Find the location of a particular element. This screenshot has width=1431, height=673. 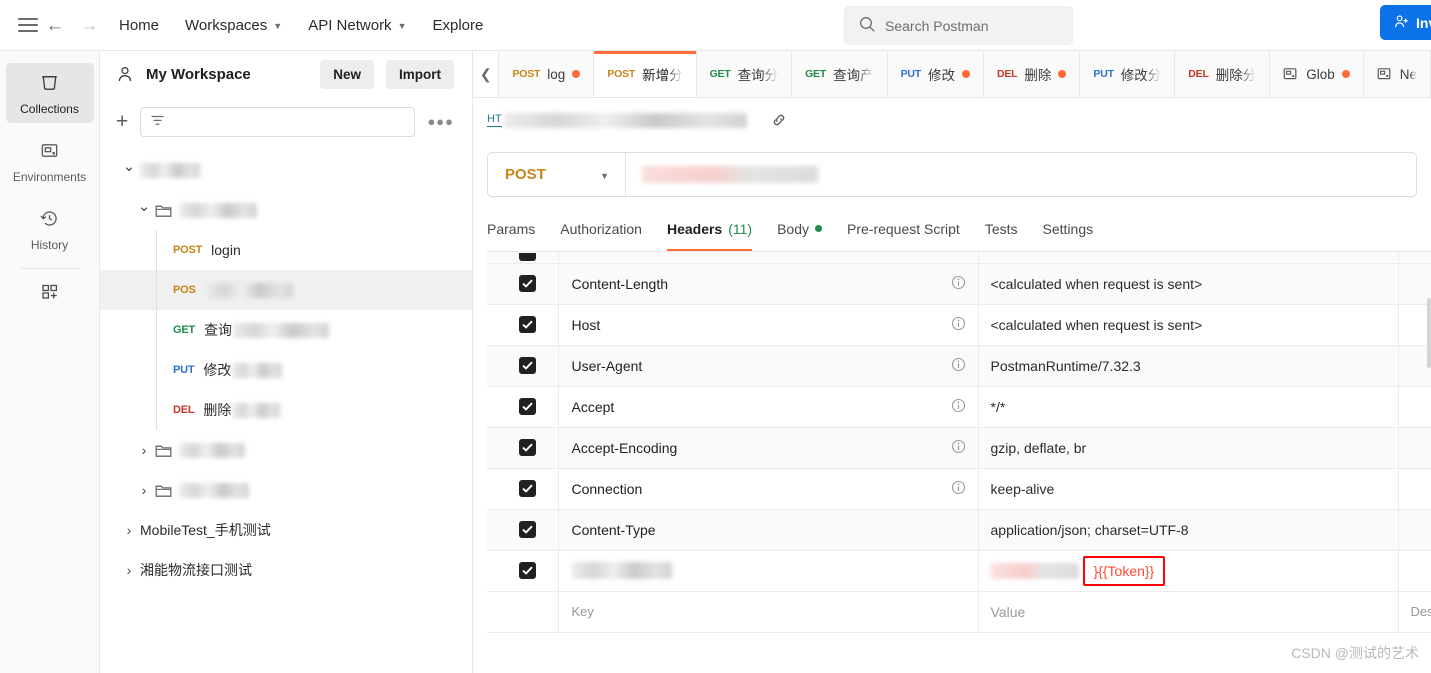

filter-input is located at coordinates (278, 121).